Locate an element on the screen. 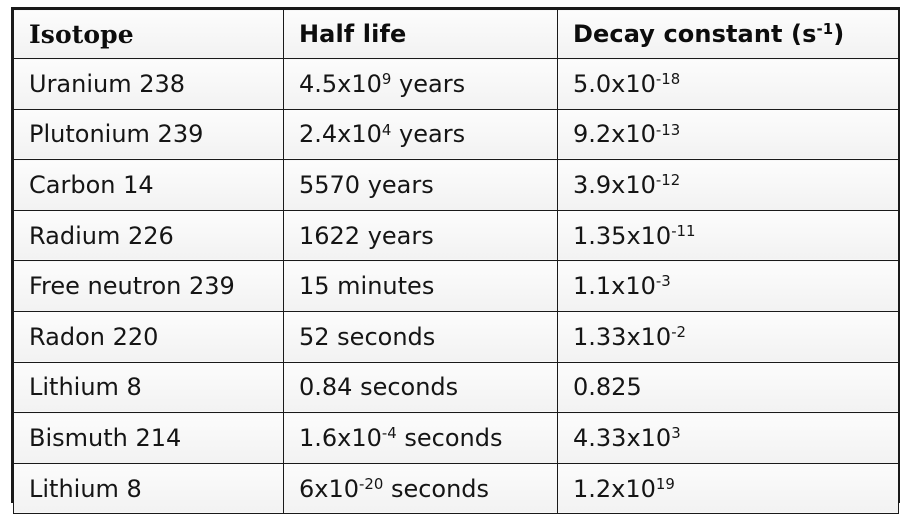 Image resolution: width=918 pixels, height=518 pixels. column-header-decay-constant: Decay constant (s-1) is located at coordinates (728, 34).